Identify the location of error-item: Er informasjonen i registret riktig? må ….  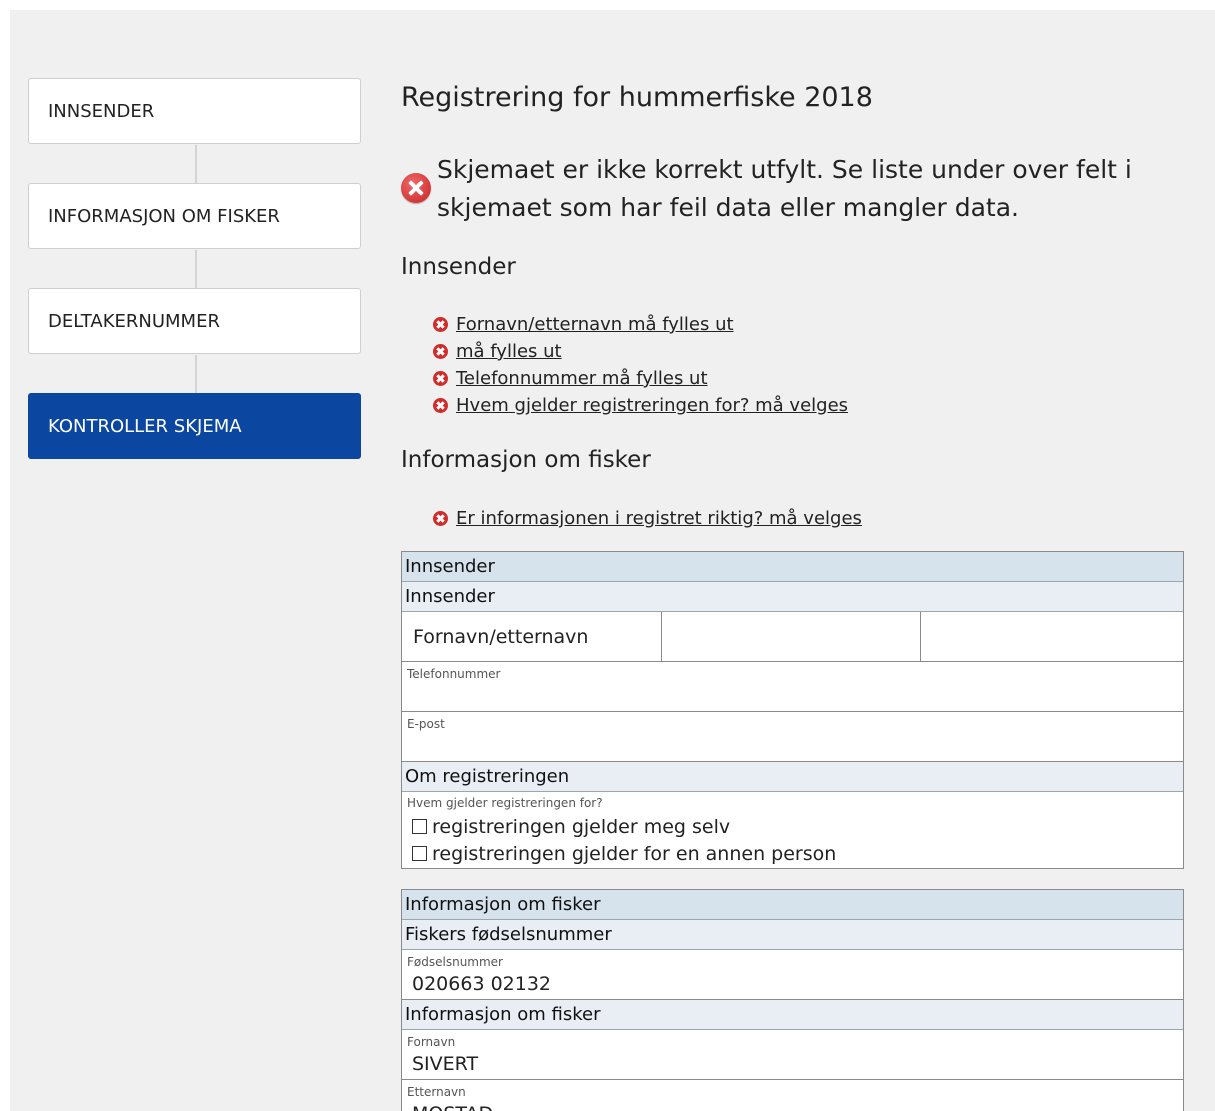
(647, 518).